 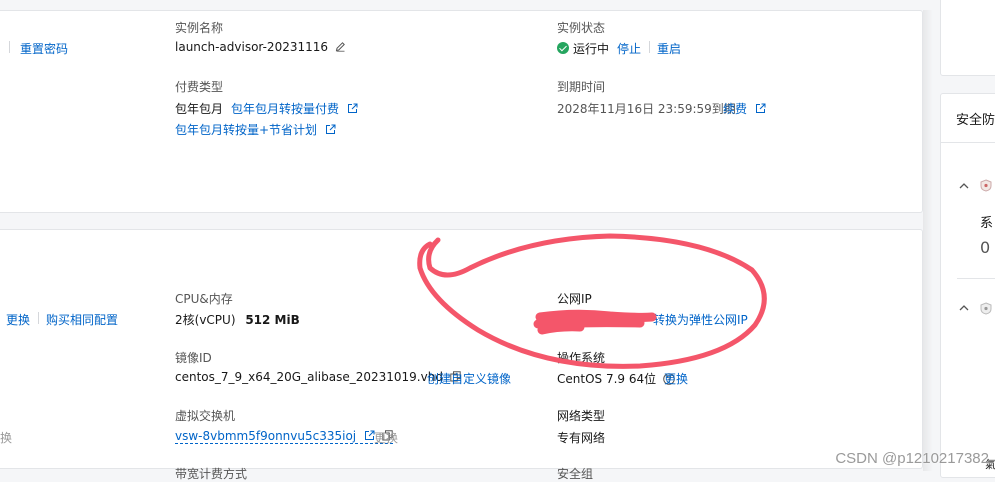 I want to click on change-config-link: 更换, so click(x=18, y=319).